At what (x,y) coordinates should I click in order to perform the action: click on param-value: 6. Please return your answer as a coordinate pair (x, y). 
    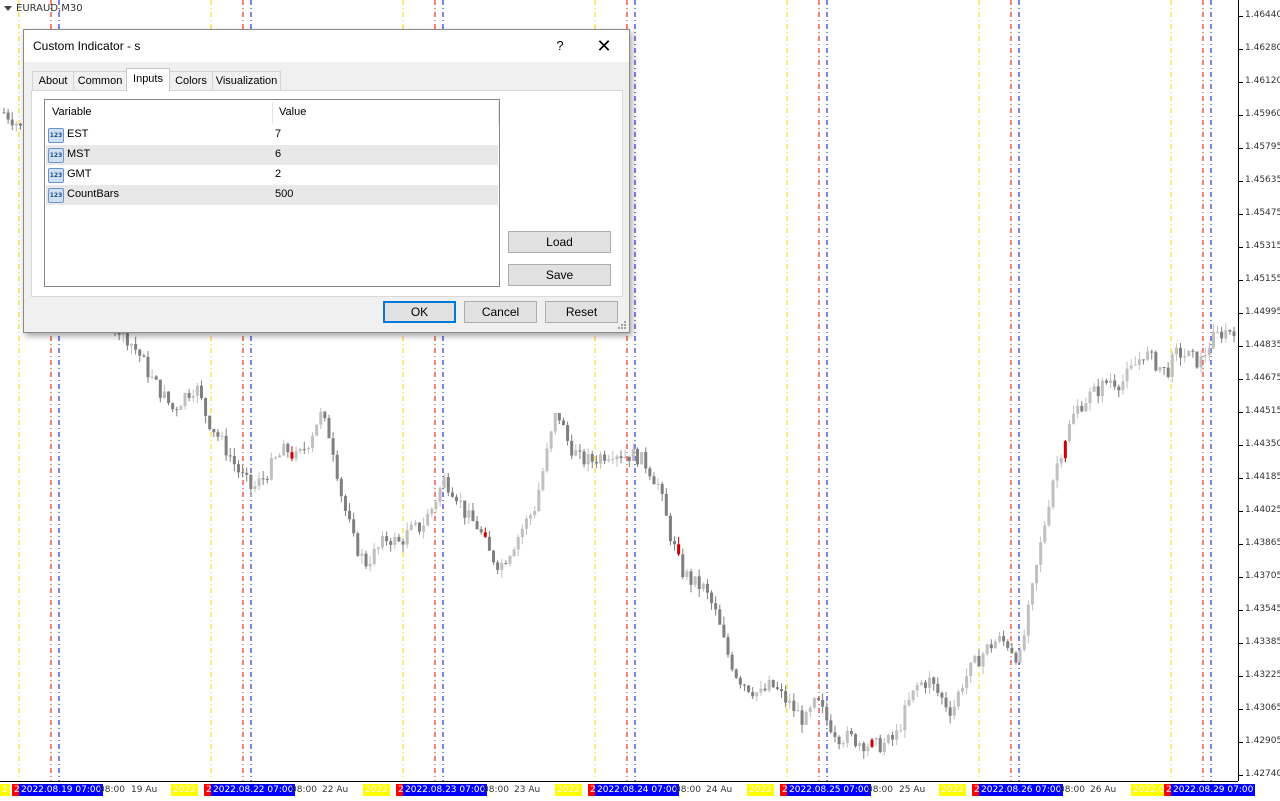
    Looking at the image, I should click on (278, 154).